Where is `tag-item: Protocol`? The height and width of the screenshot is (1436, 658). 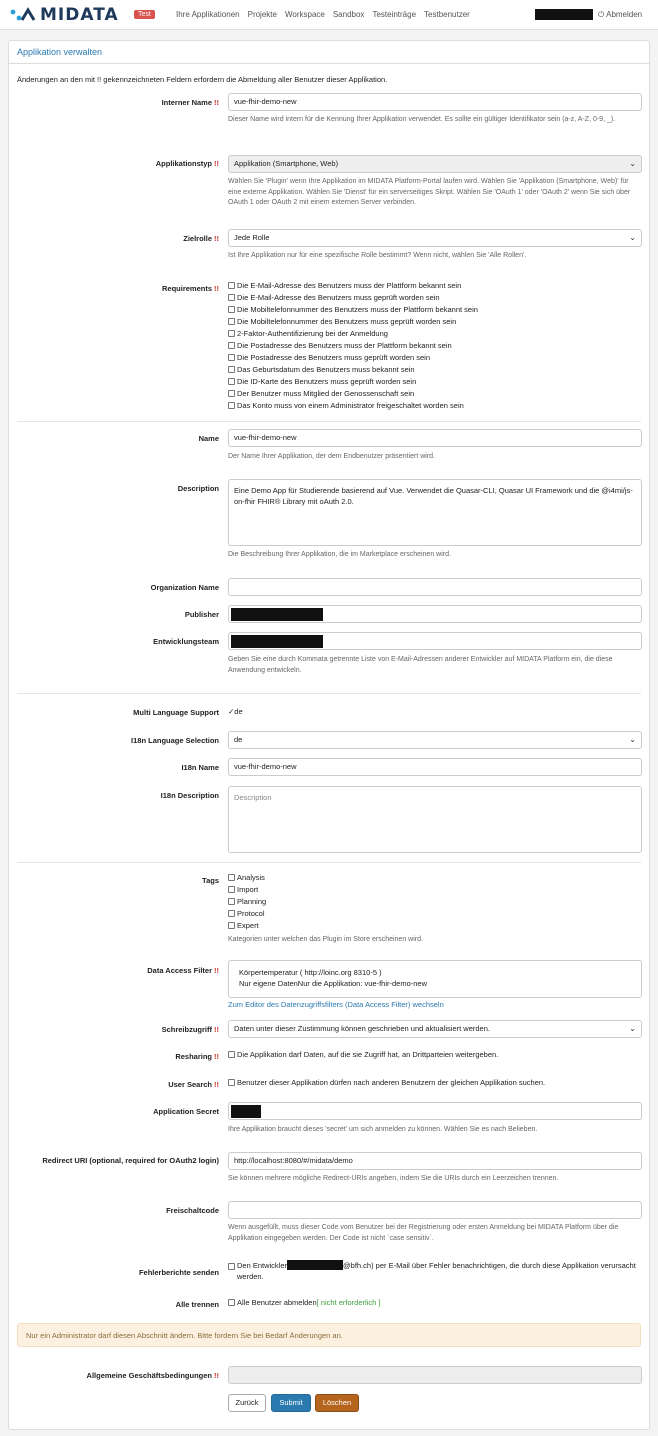 tag-item: Protocol is located at coordinates (435, 913).